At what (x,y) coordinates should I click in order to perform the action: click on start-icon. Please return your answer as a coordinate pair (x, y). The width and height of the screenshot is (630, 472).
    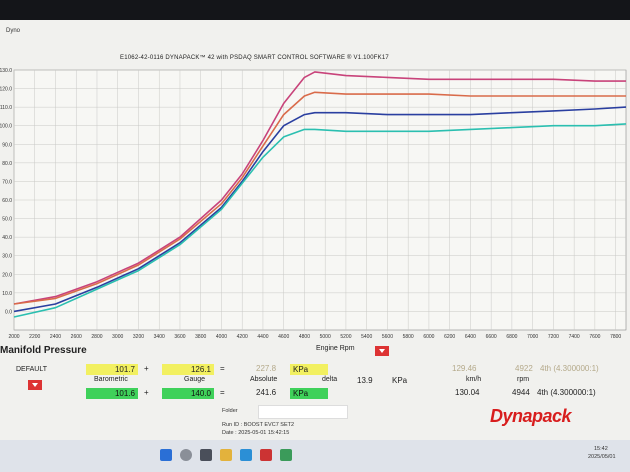
    Looking at the image, I should click on (166, 455).